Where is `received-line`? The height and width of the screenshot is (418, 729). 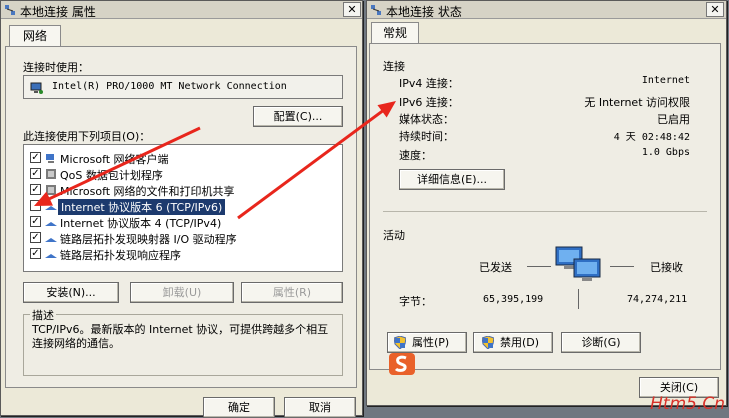
received-line is located at coordinates (622, 266).